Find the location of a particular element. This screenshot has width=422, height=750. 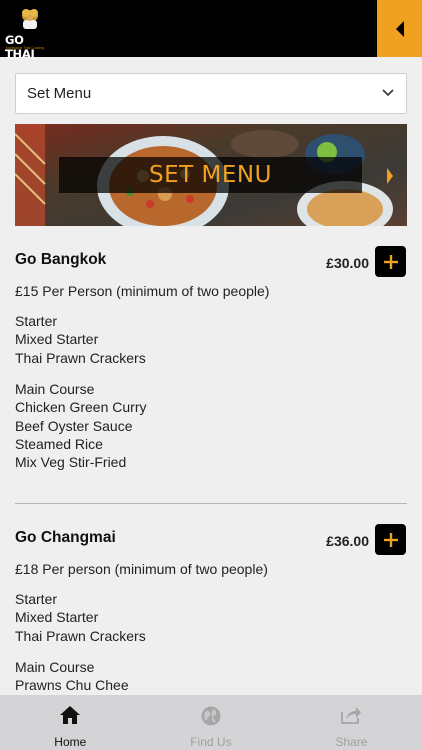

main-dish: Beef Oyster Sauce is located at coordinates (74, 425).